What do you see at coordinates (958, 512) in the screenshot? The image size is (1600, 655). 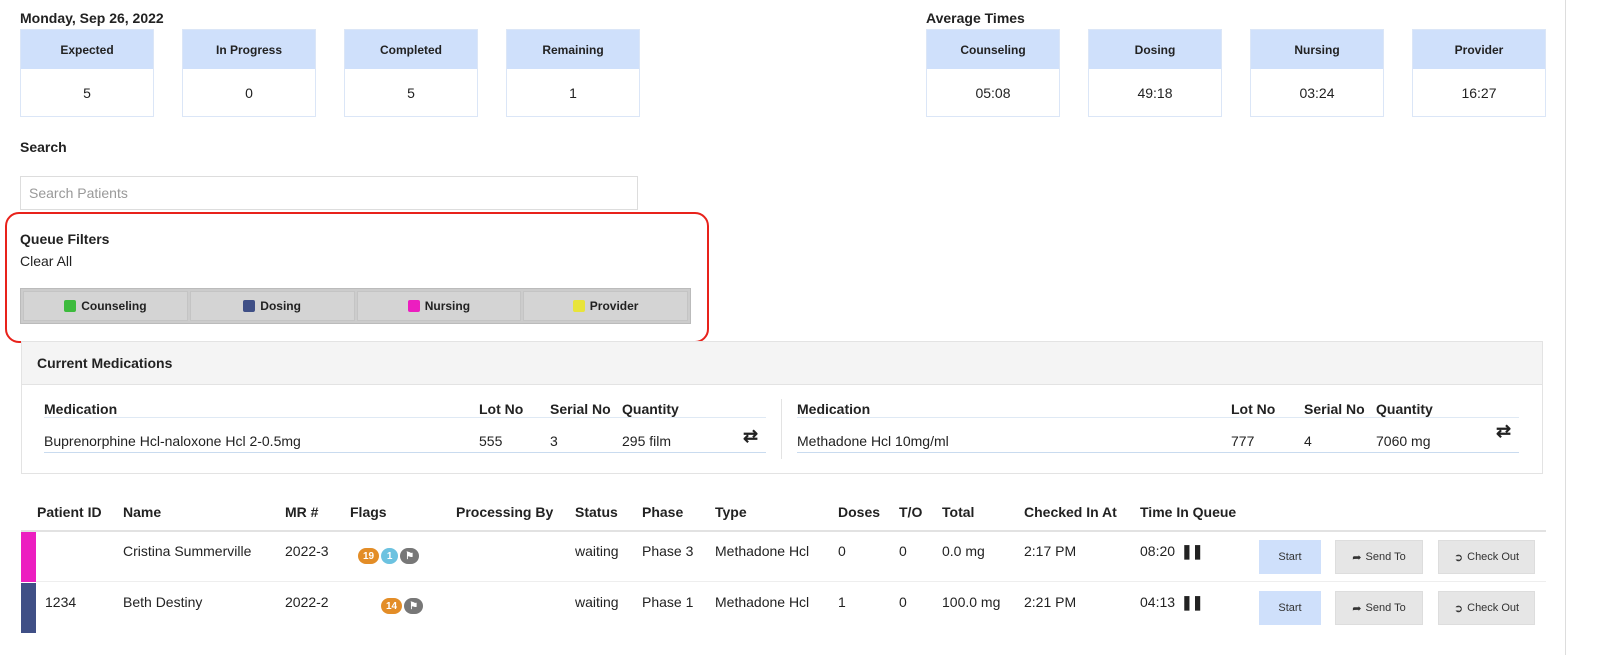 I see `col-total: Total` at bounding box center [958, 512].